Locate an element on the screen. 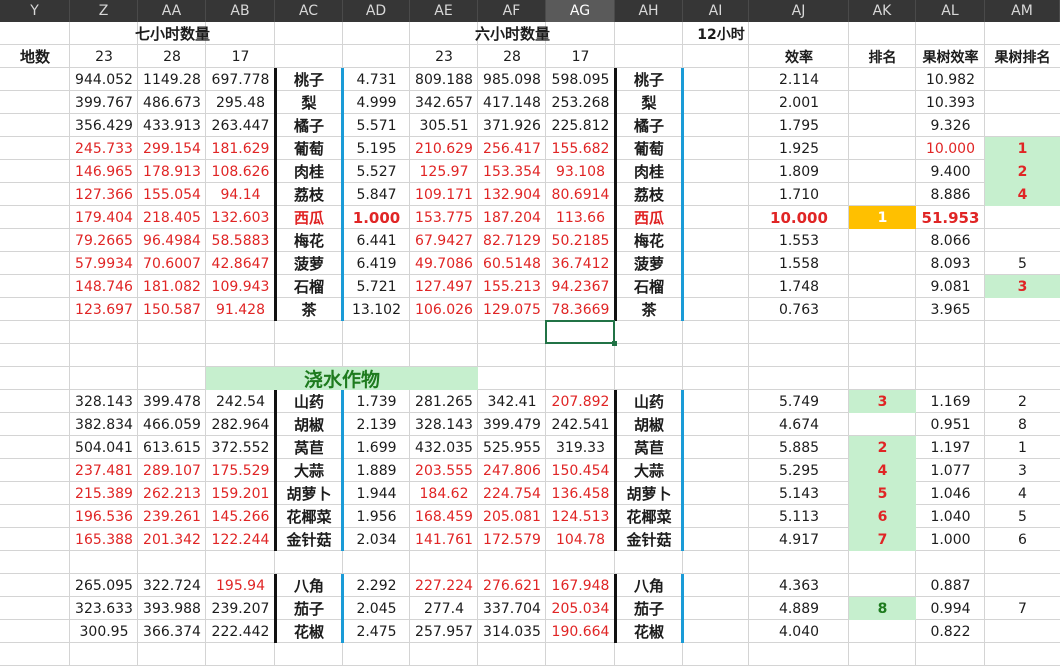  cell-al: 0.994 is located at coordinates (950, 608).